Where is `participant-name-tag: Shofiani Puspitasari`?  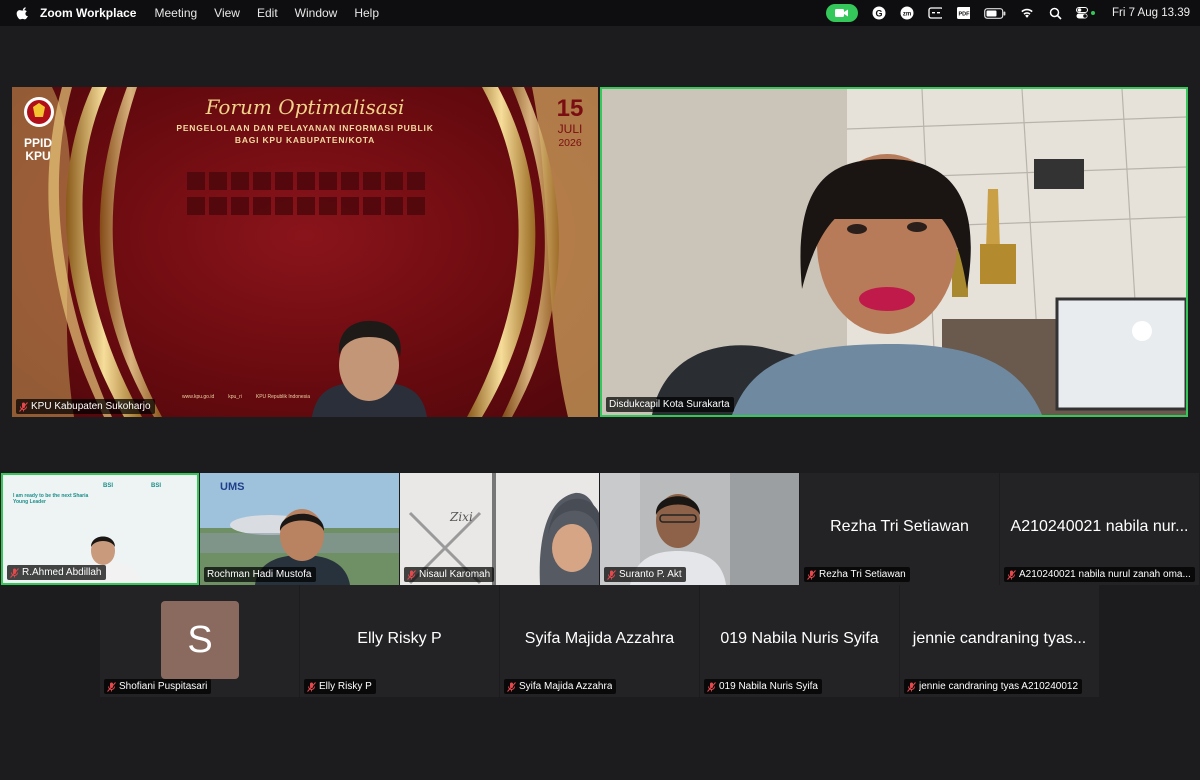 participant-name-tag: Shofiani Puspitasari is located at coordinates (158, 686).